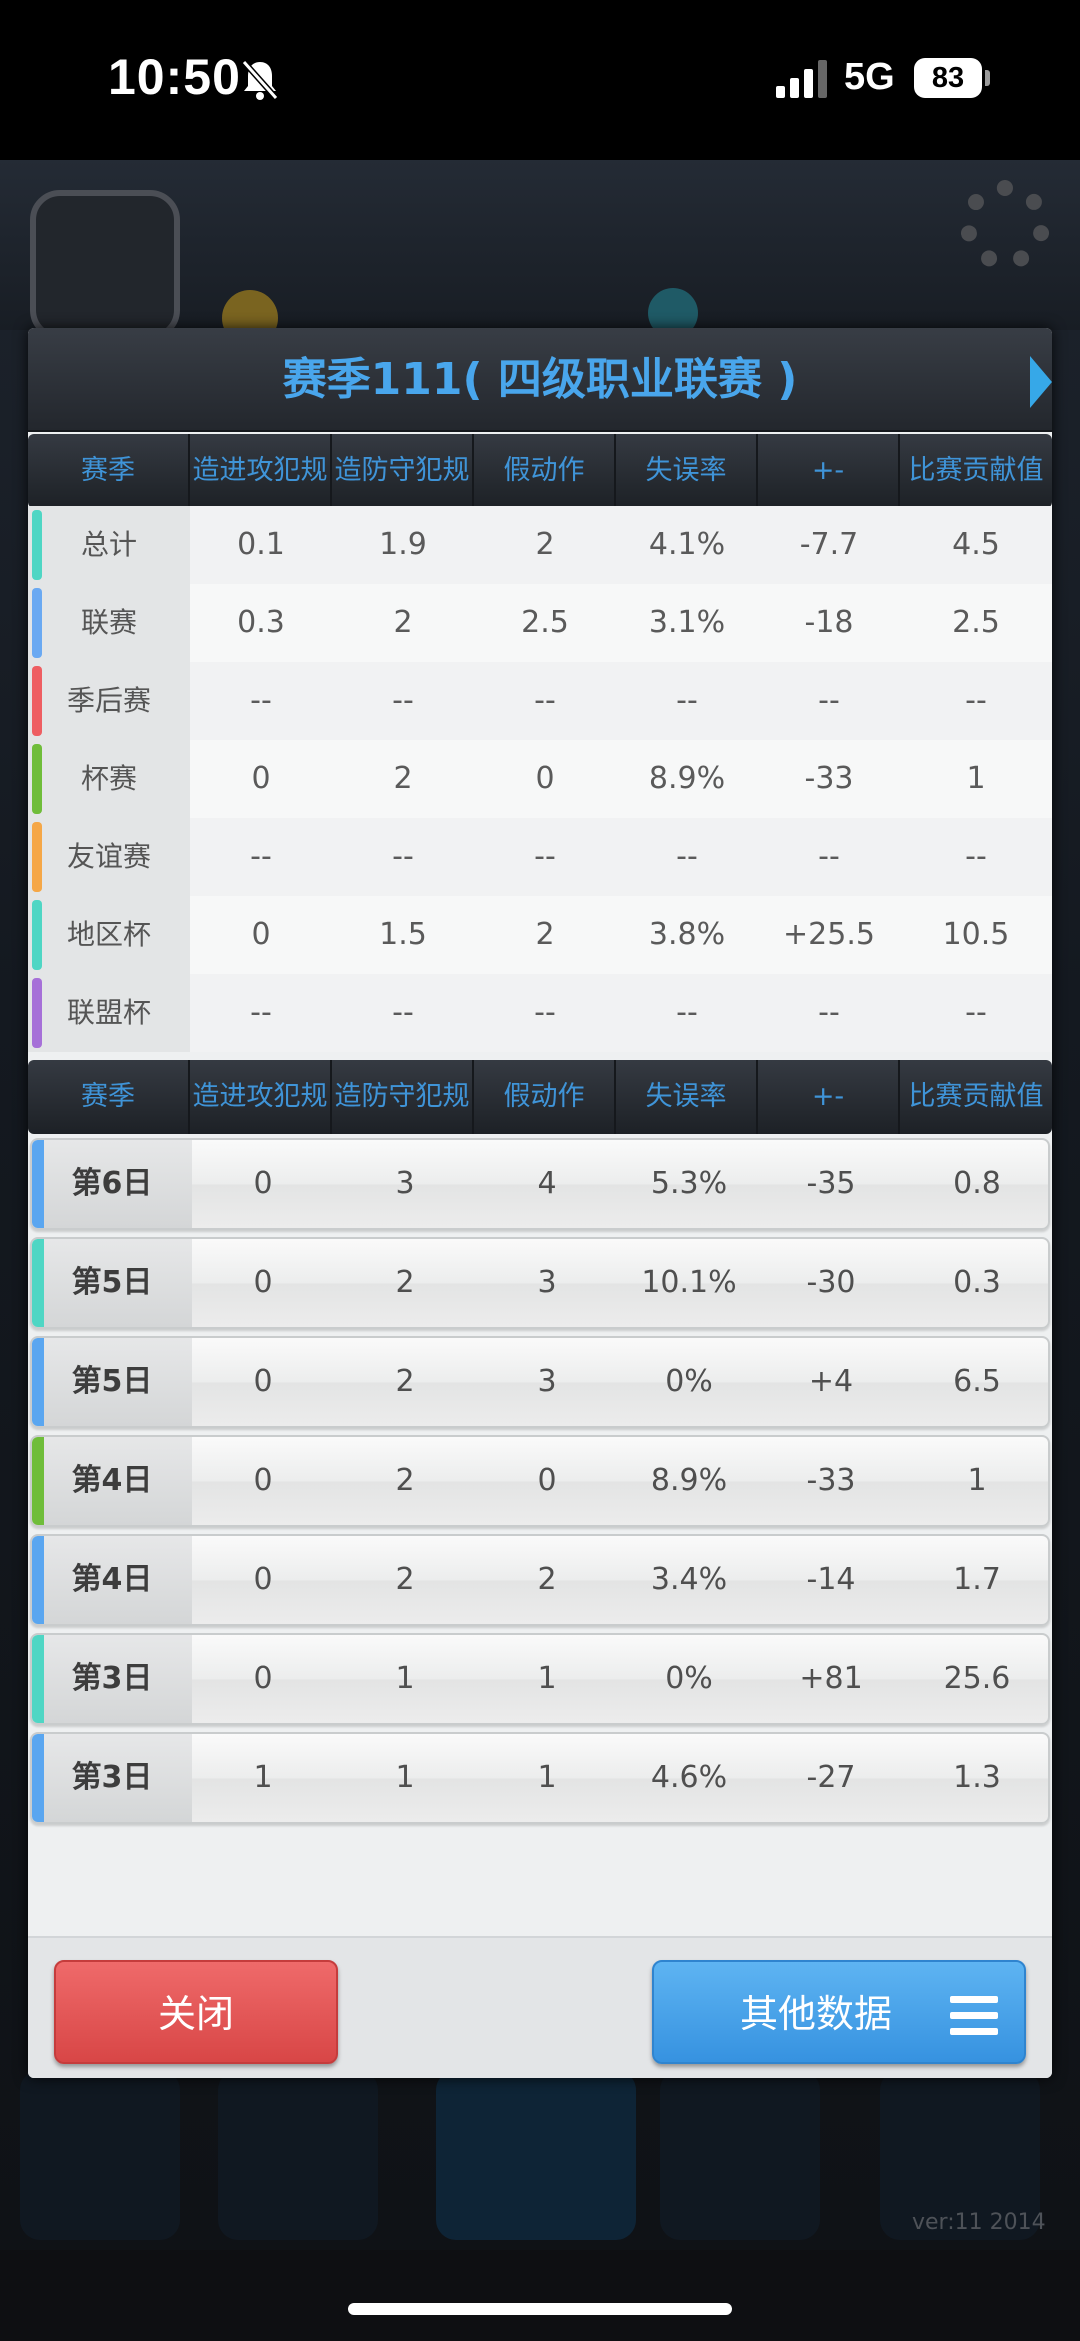 Image resolution: width=1080 pixels, height=2341 pixels. Describe the element at coordinates (540, 935) in the screenshot. I see `totals-row: 地区杯 0 1.5 2 3.8% +25.5 10.5` at that location.